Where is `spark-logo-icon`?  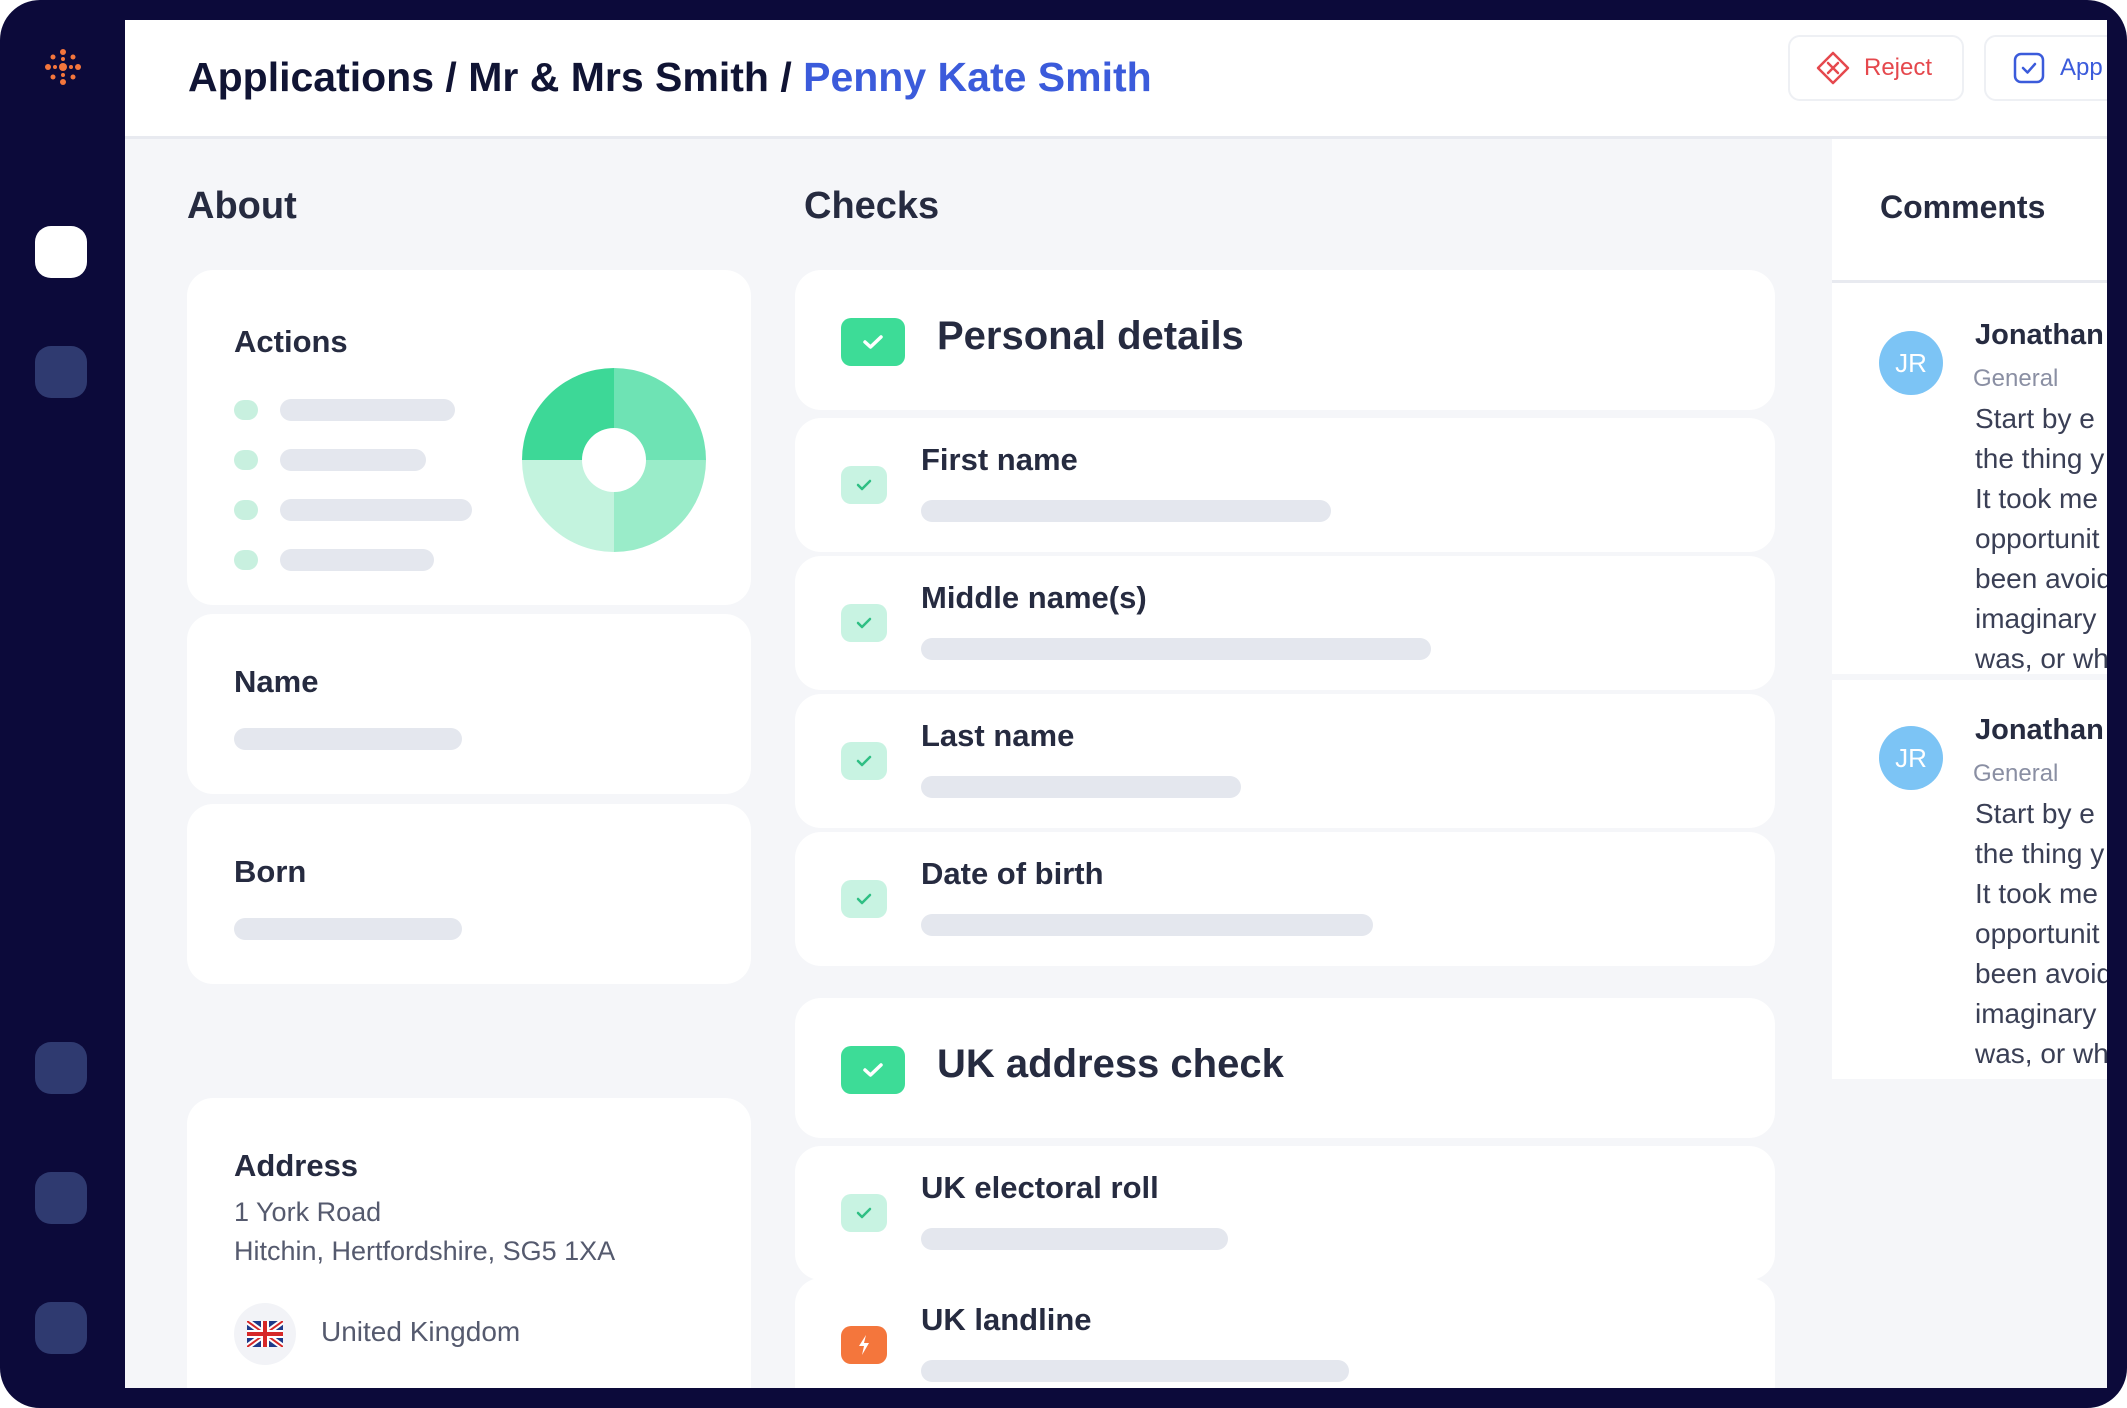
spark-logo-icon is located at coordinates (63, 67).